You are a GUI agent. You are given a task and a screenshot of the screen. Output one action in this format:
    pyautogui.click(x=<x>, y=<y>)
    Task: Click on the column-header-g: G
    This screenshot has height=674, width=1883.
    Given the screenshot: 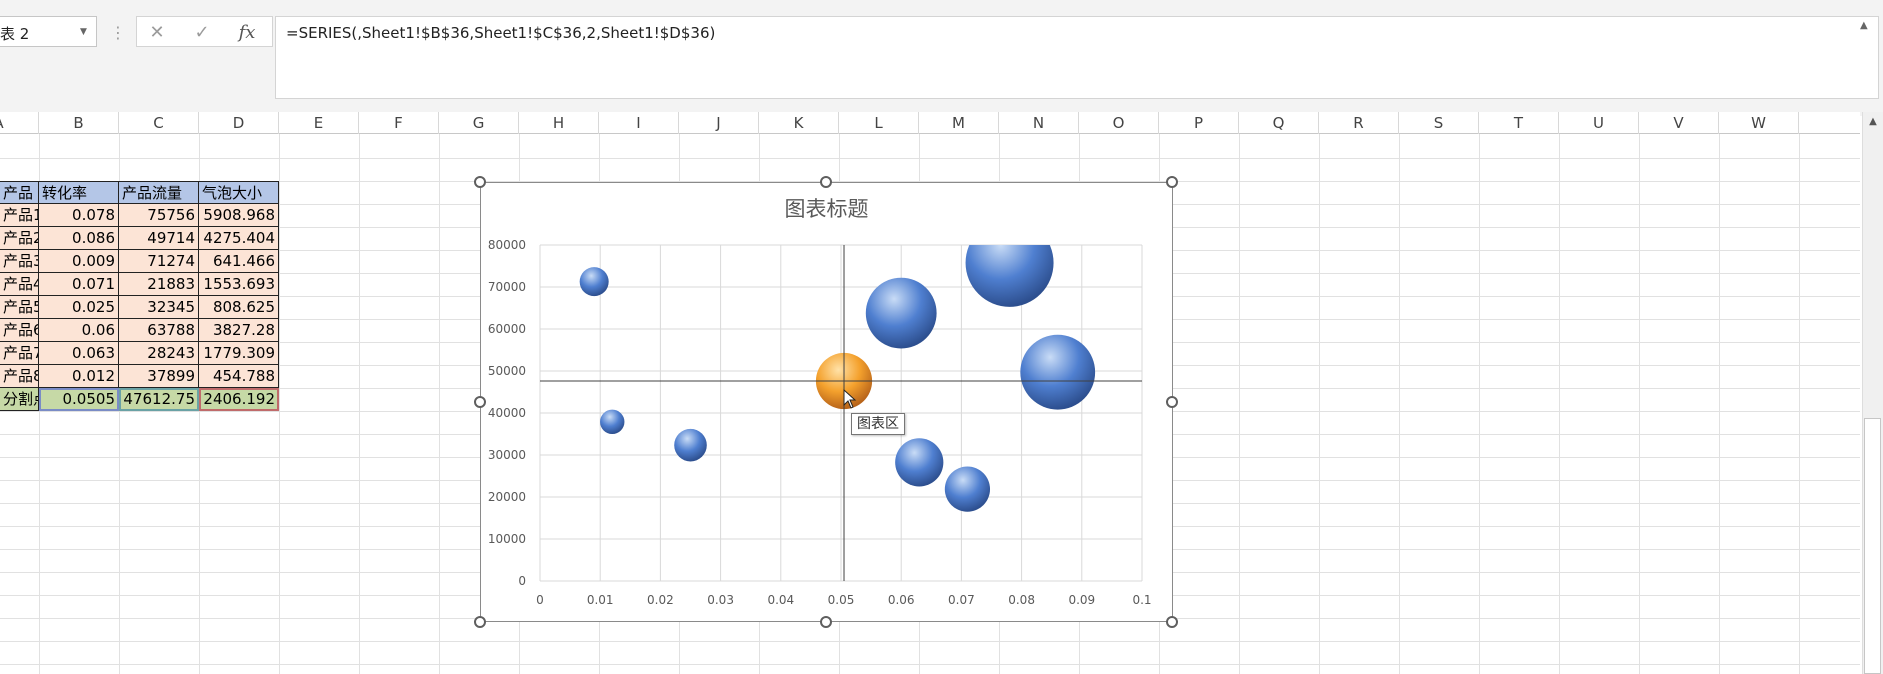 What is the action you would take?
    pyautogui.click(x=479, y=123)
    